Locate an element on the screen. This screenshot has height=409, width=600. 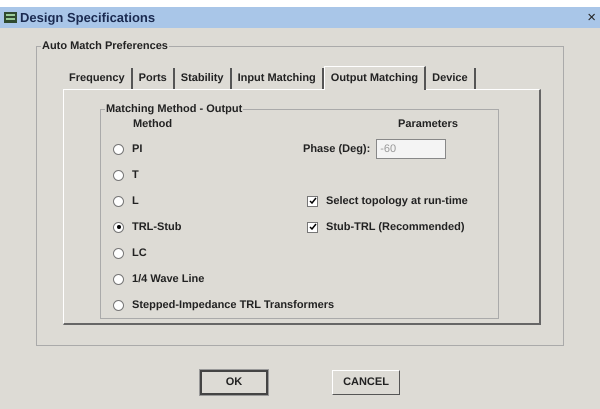
tab: Output Matching is located at coordinates (375, 78).